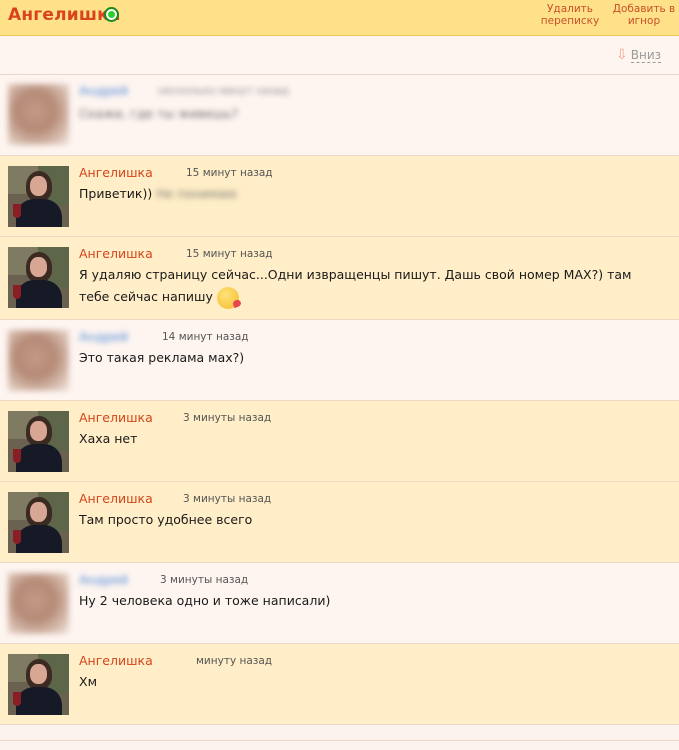 The width and height of the screenshot is (679, 750). What do you see at coordinates (162, 357) in the screenshot?
I see `message-text: Это такая реклама мах?)` at bounding box center [162, 357].